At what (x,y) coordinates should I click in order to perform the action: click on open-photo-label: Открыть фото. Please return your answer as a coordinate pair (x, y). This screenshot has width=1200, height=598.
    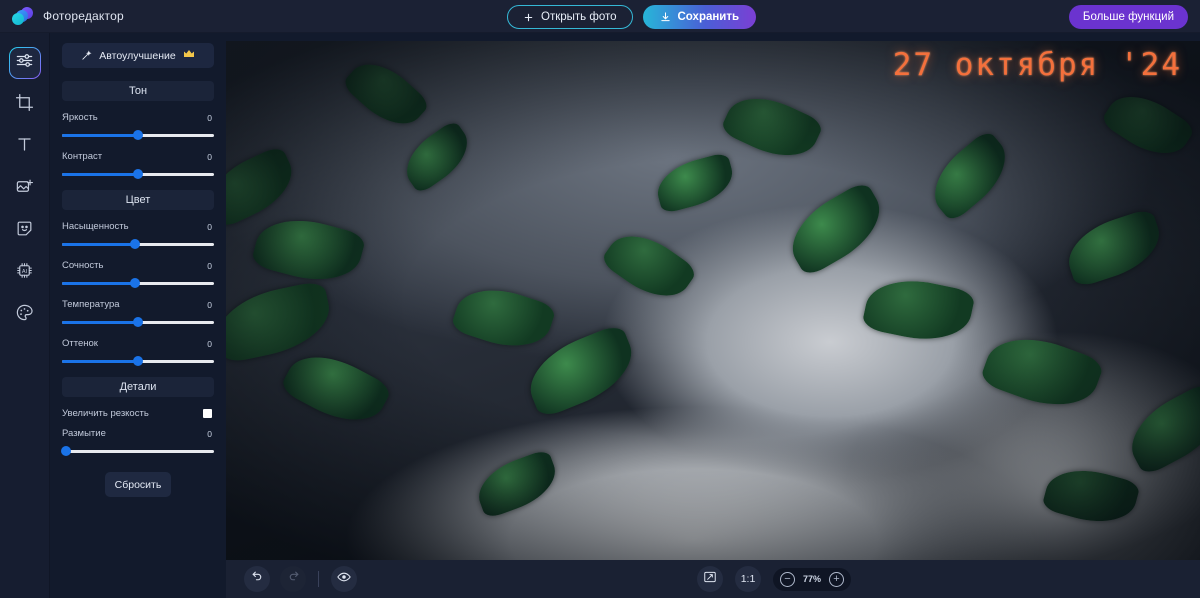
    Looking at the image, I should click on (579, 17).